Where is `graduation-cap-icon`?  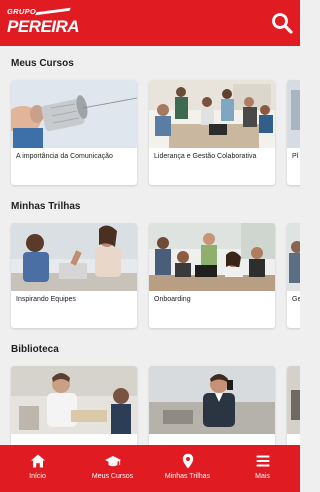 graduation-cap-icon is located at coordinates (112, 461).